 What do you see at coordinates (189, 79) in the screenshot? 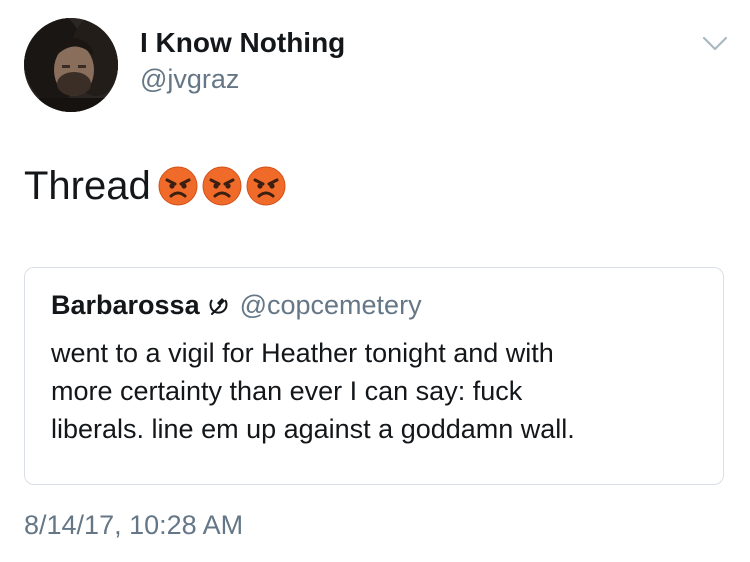
I see `user-handle: @jvgraz` at bounding box center [189, 79].